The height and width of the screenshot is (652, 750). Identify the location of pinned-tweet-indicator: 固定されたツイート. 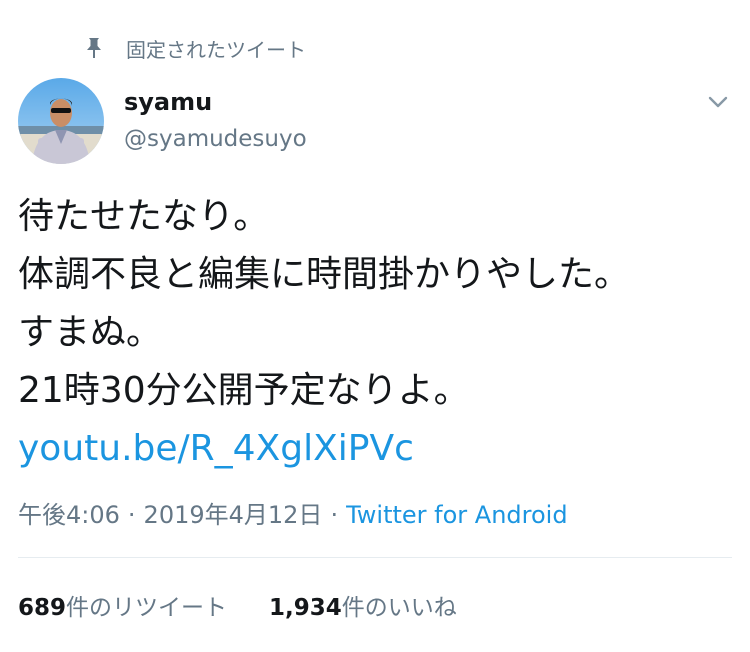
(195, 48).